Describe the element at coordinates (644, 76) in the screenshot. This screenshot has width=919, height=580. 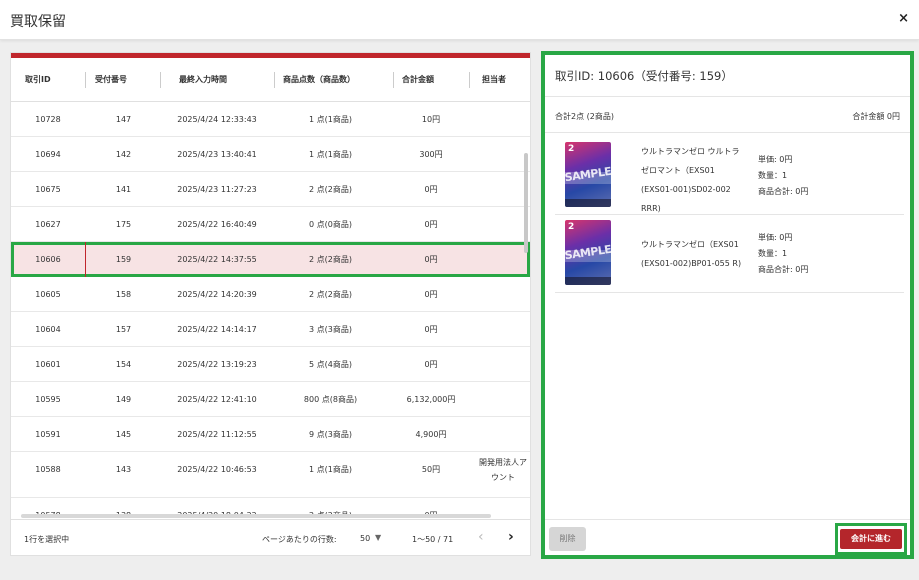
I see `detail-title: 取引ID: 10606（受付番号: 159）` at that location.